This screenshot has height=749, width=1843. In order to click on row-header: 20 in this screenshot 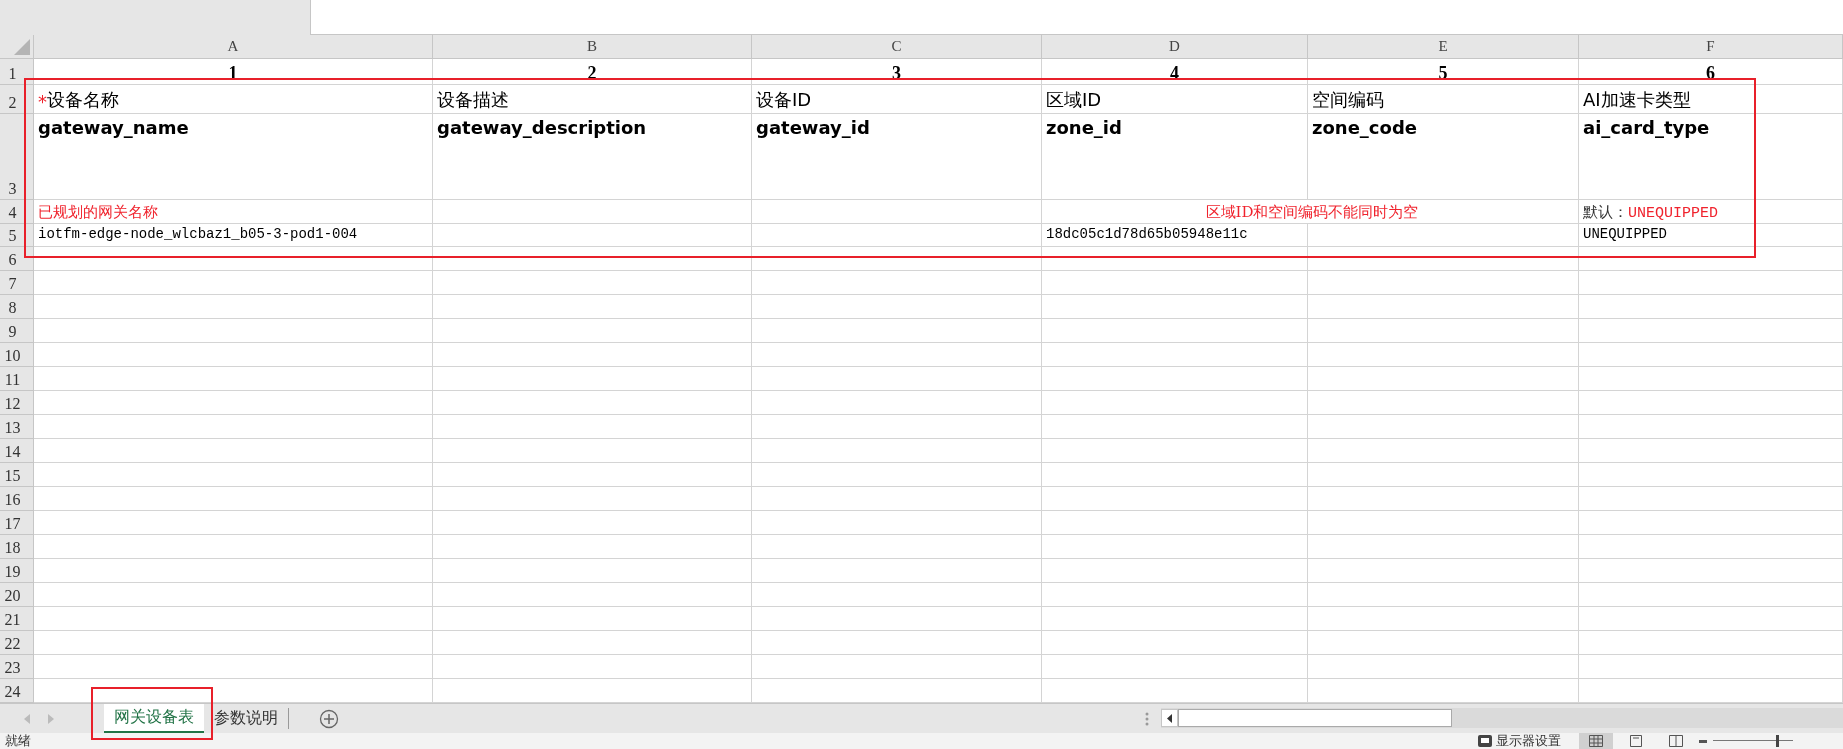, I will do `click(17, 595)`.